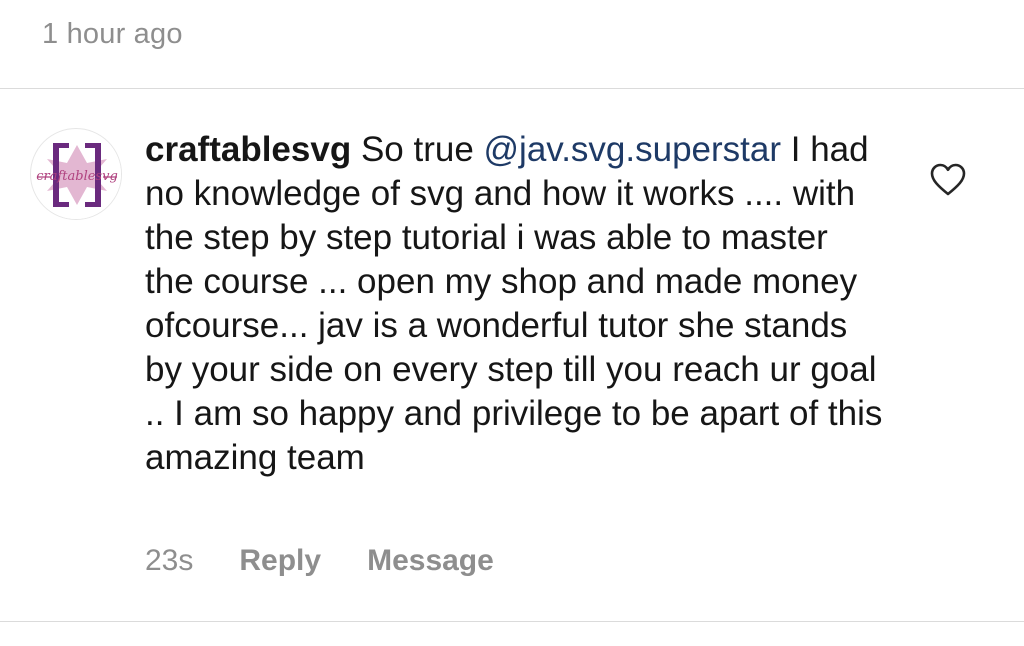  I want to click on bottom-divider, so click(512, 621).